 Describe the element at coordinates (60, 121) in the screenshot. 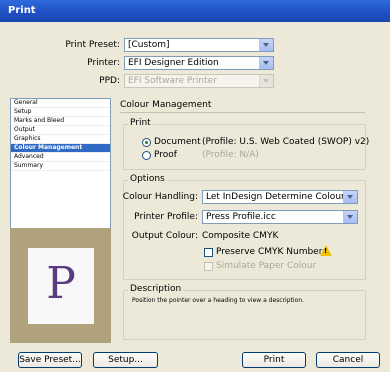

I see `sidebar-item-marks-and-bleed: Marks and Bleed` at that location.